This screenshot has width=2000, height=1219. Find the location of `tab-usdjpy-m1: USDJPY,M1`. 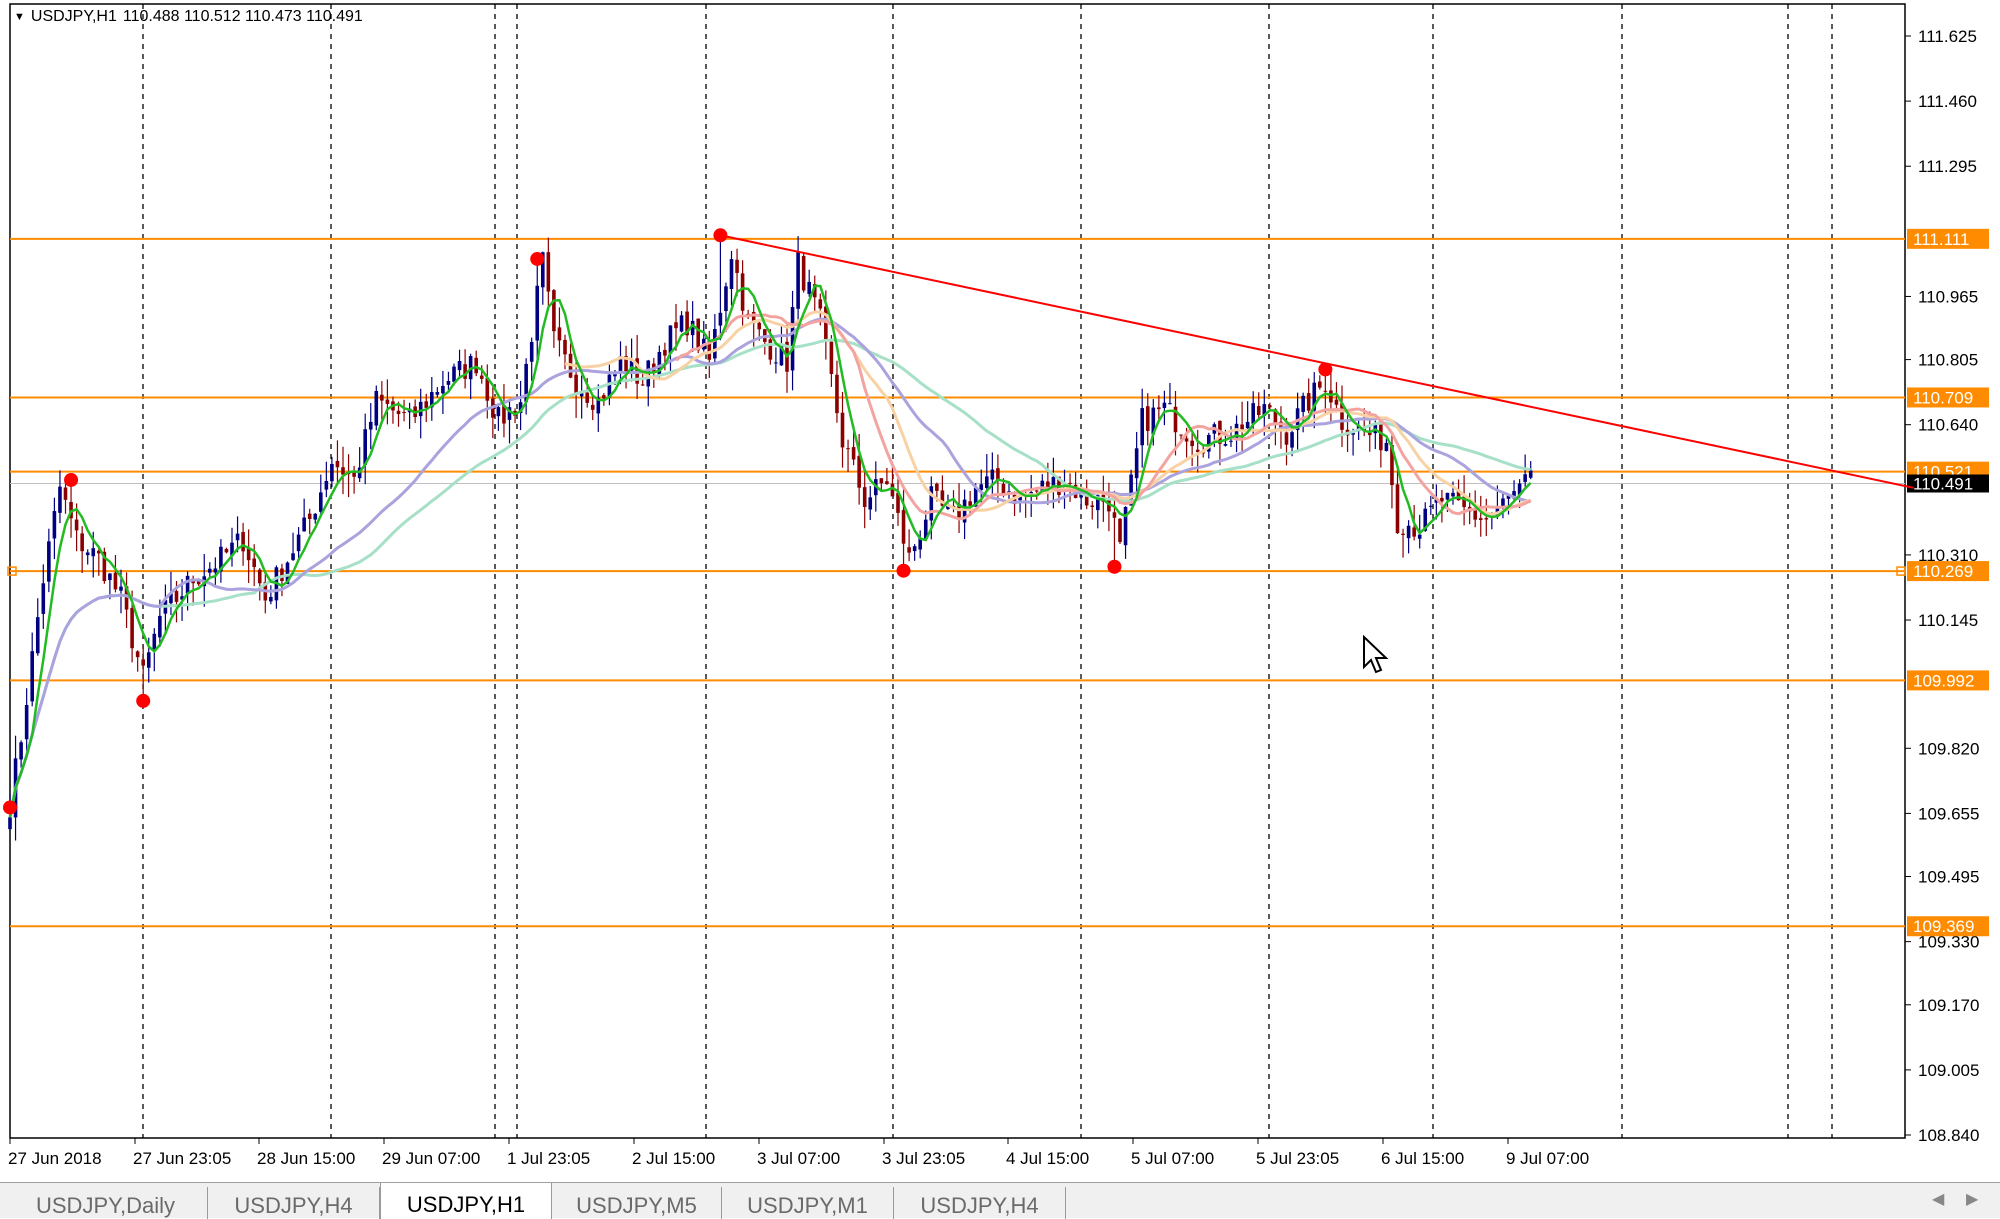

tab-usdjpy-m1: USDJPY,M1 is located at coordinates (808, 1203).